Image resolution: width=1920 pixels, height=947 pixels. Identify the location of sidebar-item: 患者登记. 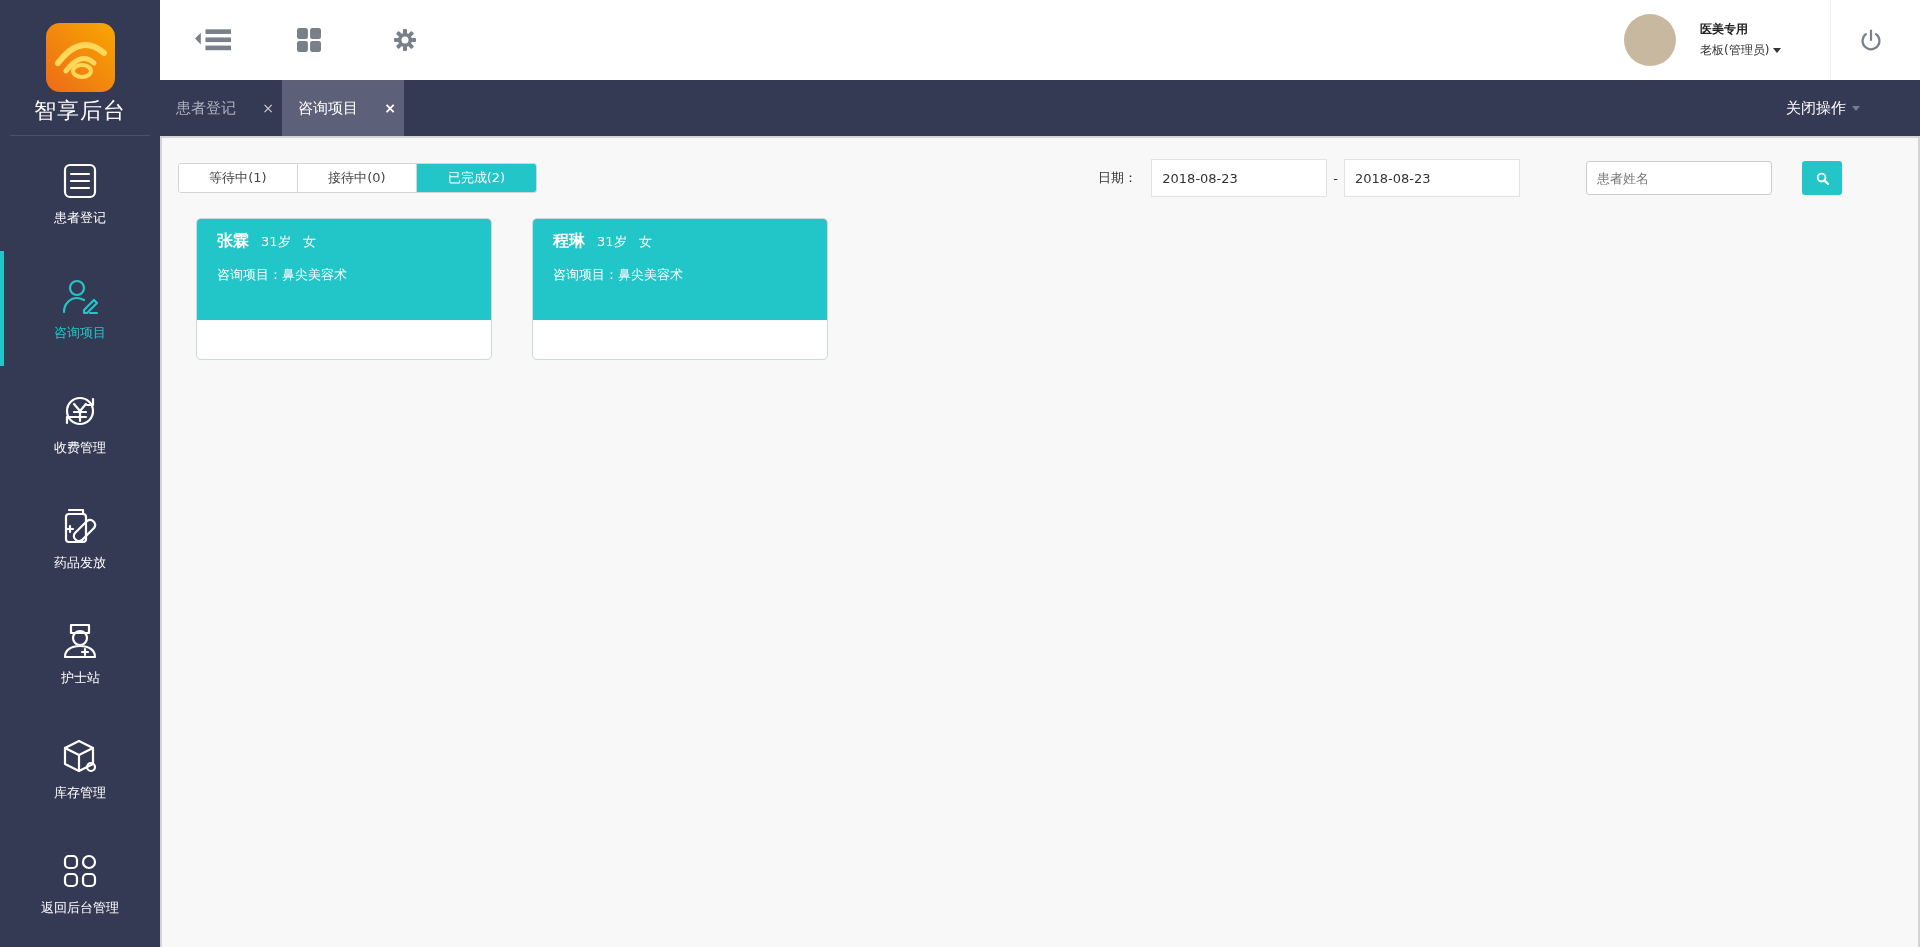
(80, 193).